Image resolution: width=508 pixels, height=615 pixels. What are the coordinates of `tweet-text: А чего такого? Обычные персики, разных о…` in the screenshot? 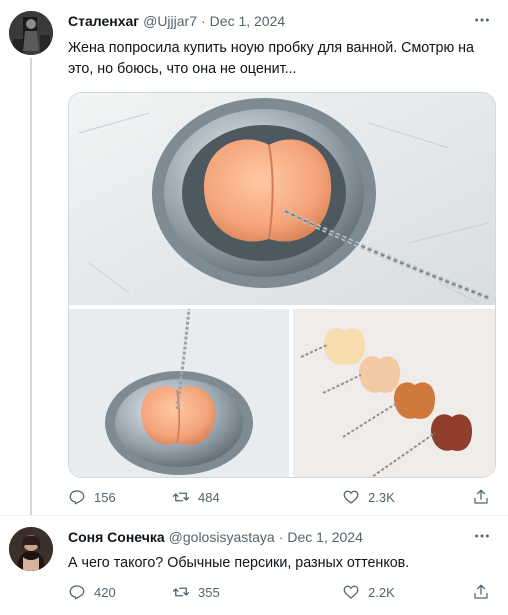 It's located at (239, 563).